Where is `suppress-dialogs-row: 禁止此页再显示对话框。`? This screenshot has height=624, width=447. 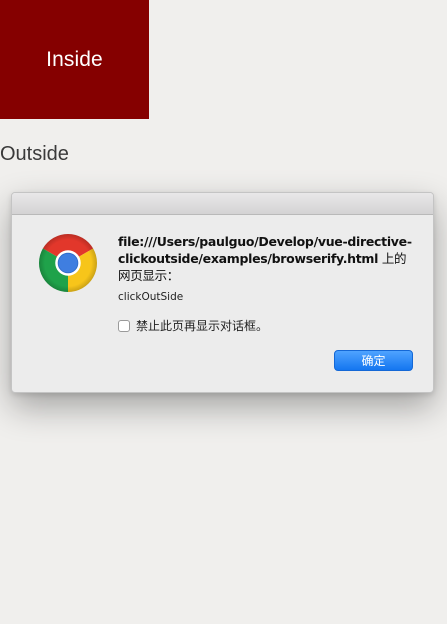 suppress-dialogs-row: 禁止此页再显示对话框。 is located at coordinates (193, 325).